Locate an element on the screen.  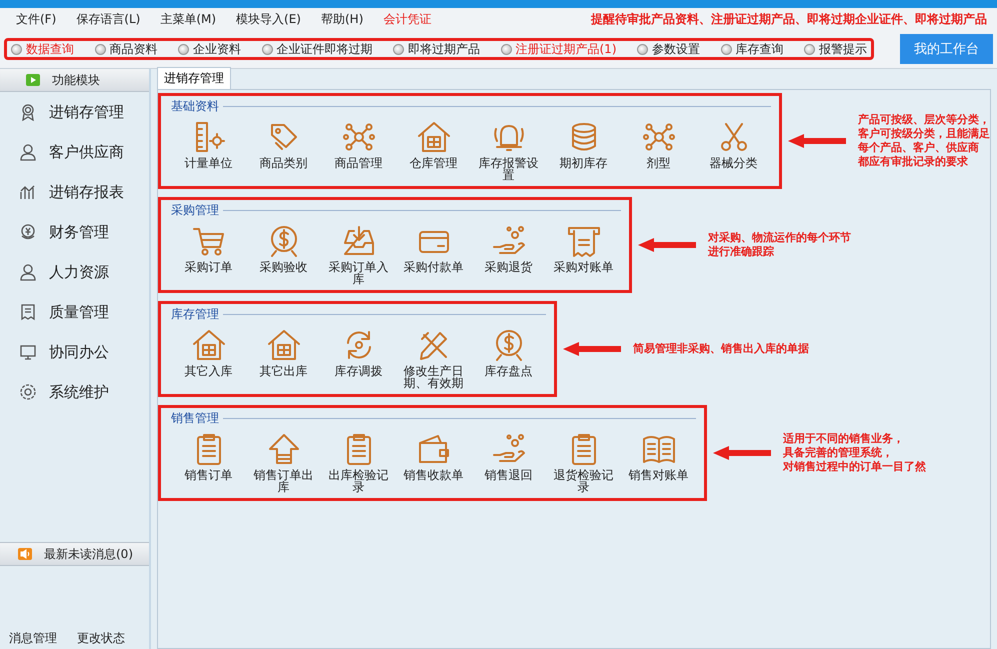
sidebar-item: 协同办公 is located at coordinates (74, 352).